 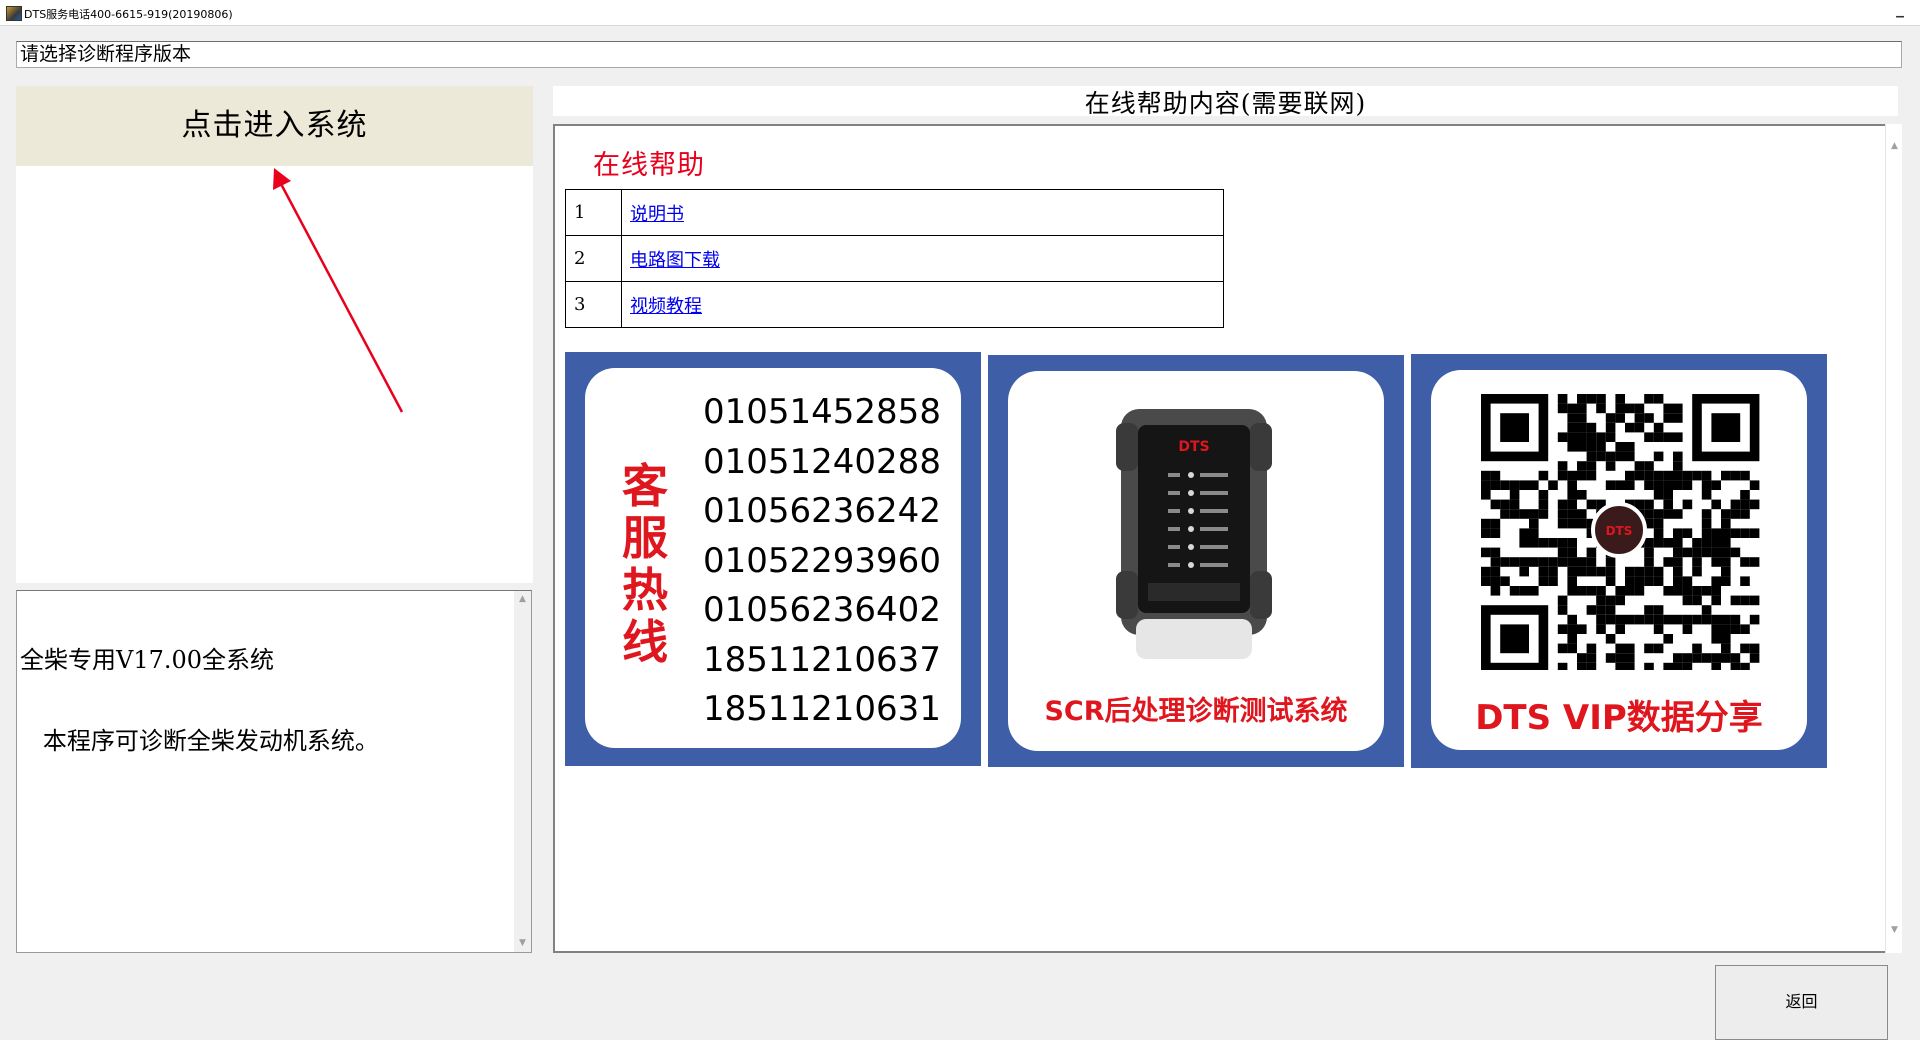 What do you see at coordinates (649, 165) in the screenshot?
I see `help-title: 在线帮助` at bounding box center [649, 165].